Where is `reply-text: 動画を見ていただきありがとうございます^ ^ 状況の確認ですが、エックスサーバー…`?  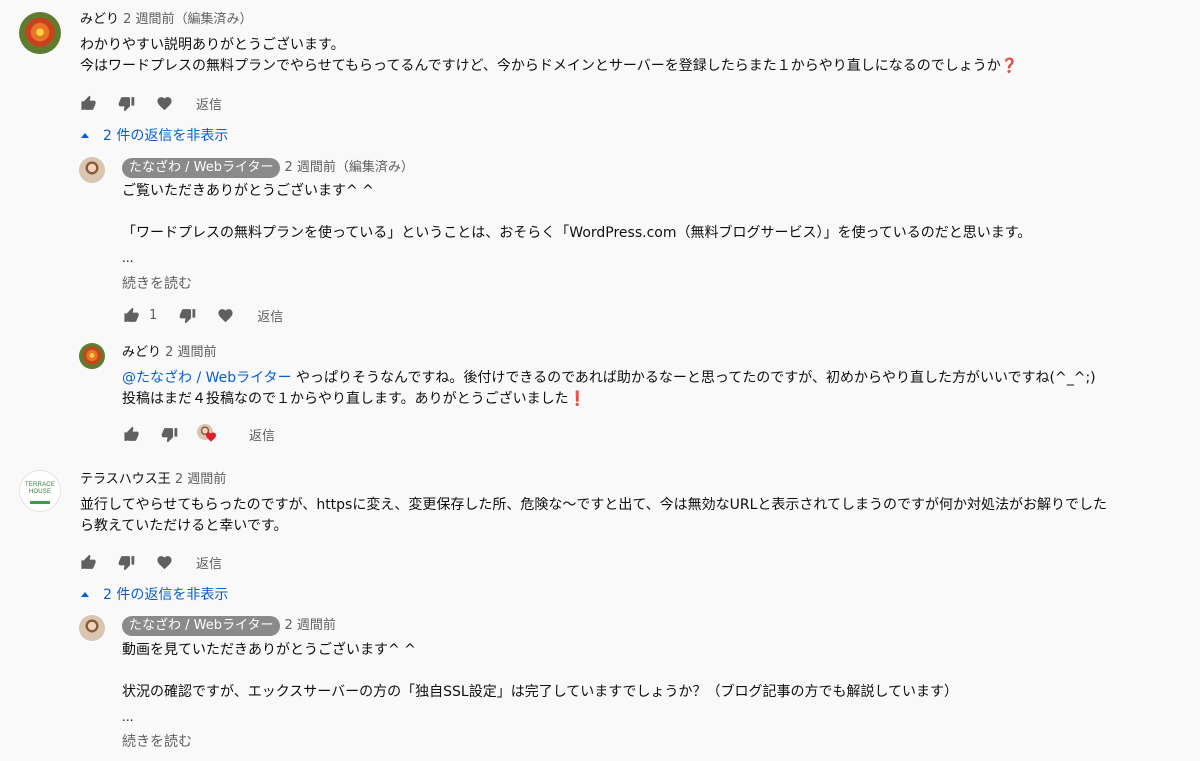 reply-text: 動画を見ていただきありがとうございます^ ^ 状況の確認ですが、エックスサーバー… is located at coordinates (540, 671).